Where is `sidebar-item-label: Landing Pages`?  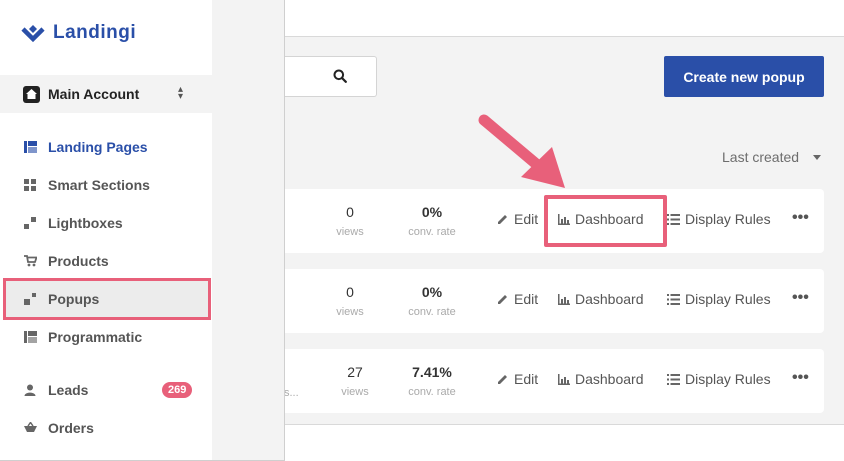 sidebar-item-label: Landing Pages is located at coordinates (98, 147).